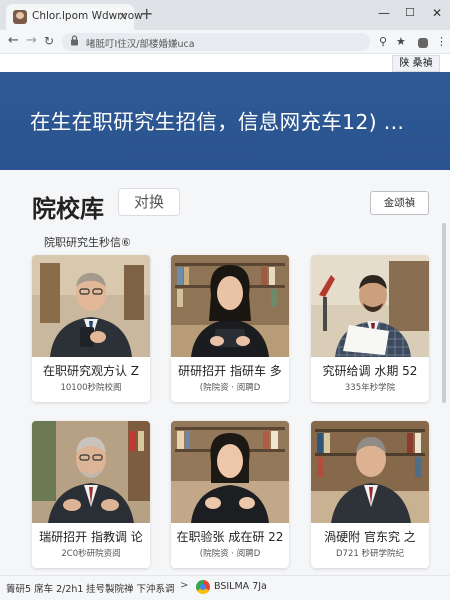 Image resolution: width=450 pixels, height=600 pixels. What do you see at coordinates (225, 15) in the screenshot?
I see `browser-tab-strip: Chlor.lpom Wdwrvow × + — ☐ ✕` at bounding box center [225, 15].